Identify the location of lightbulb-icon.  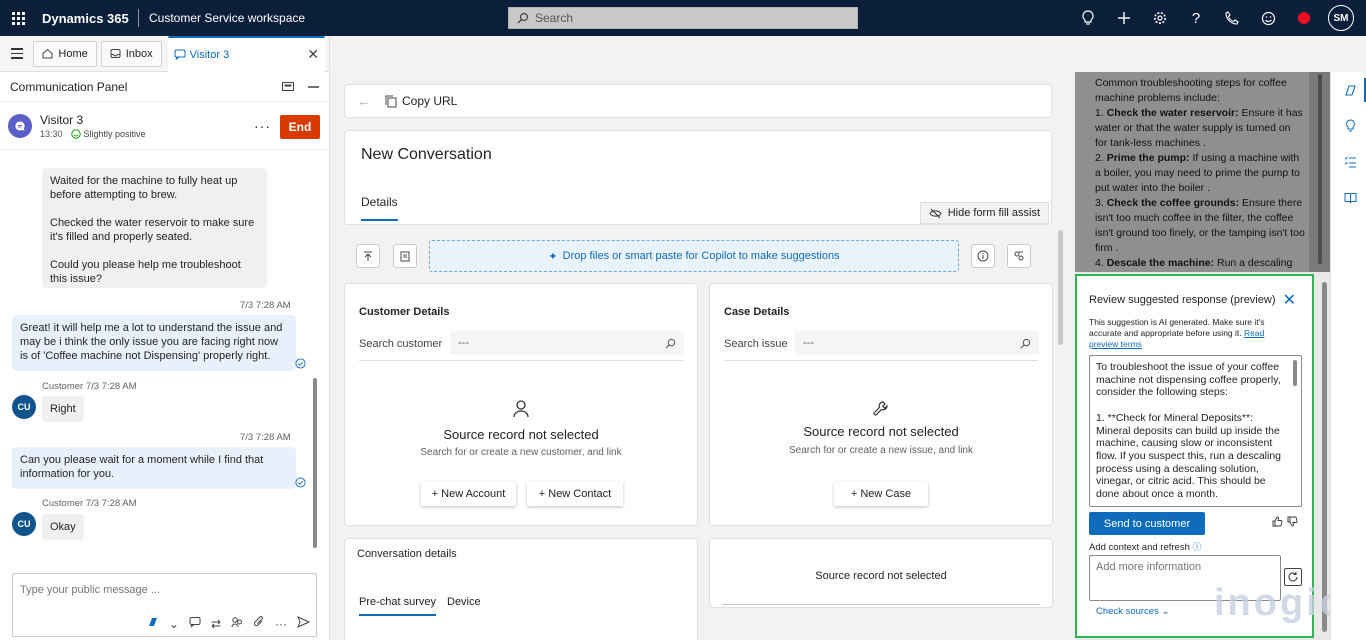
(1088, 18).